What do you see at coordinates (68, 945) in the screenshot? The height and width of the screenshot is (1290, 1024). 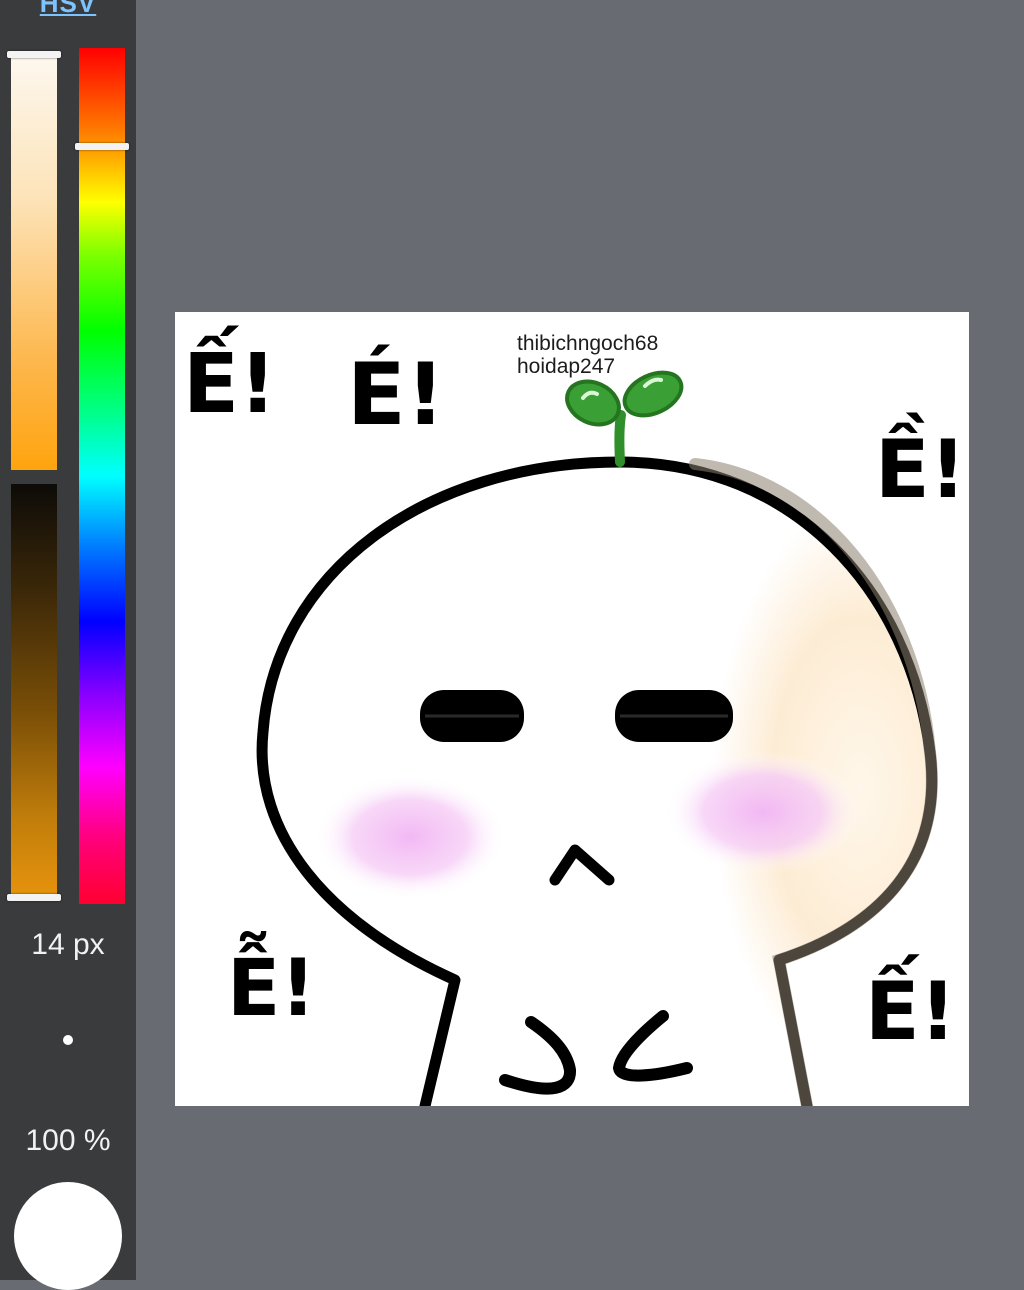 I see `brush-size-label: 14 px` at bounding box center [68, 945].